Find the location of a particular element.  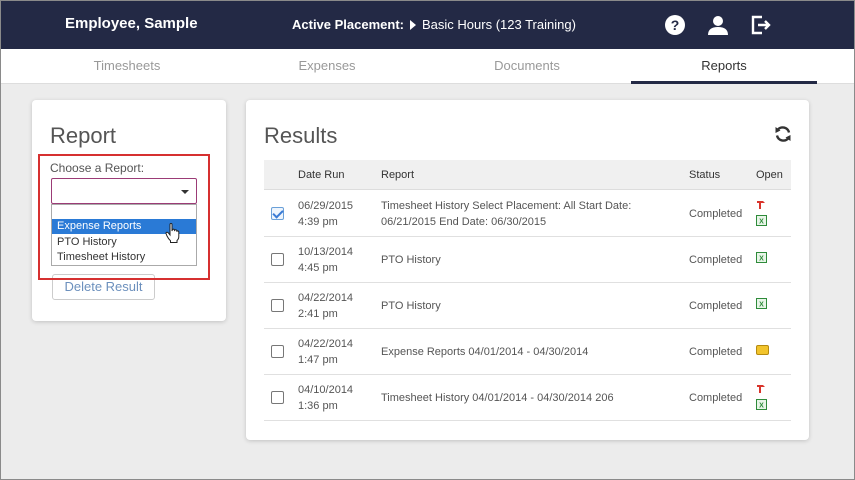

tab-expenses: Expenses is located at coordinates (327, 66).